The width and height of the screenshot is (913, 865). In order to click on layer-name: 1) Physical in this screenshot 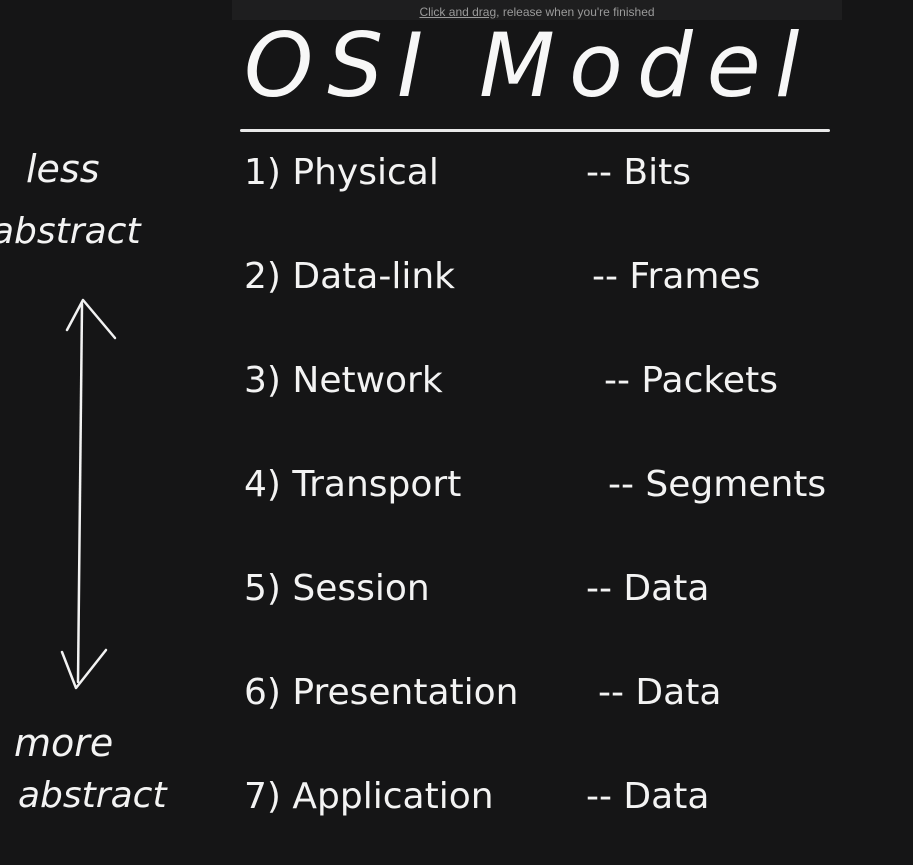, I will do `click(341, 172)`.